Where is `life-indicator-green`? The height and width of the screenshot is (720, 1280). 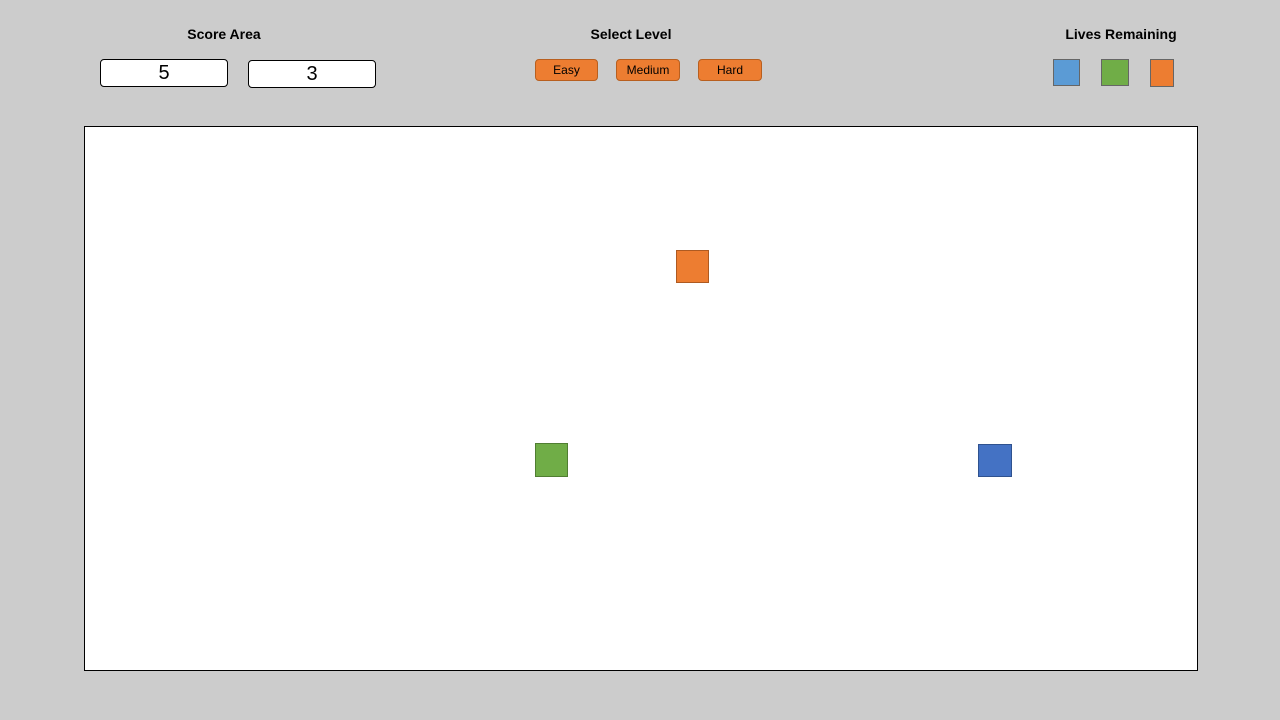 life-indicator-green is located at coordinates (1115, 72).